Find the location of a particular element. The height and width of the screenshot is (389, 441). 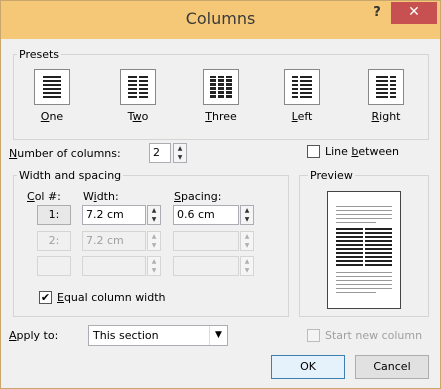

apply-to-select: This section ▼ is located at coordinates (158, 335).